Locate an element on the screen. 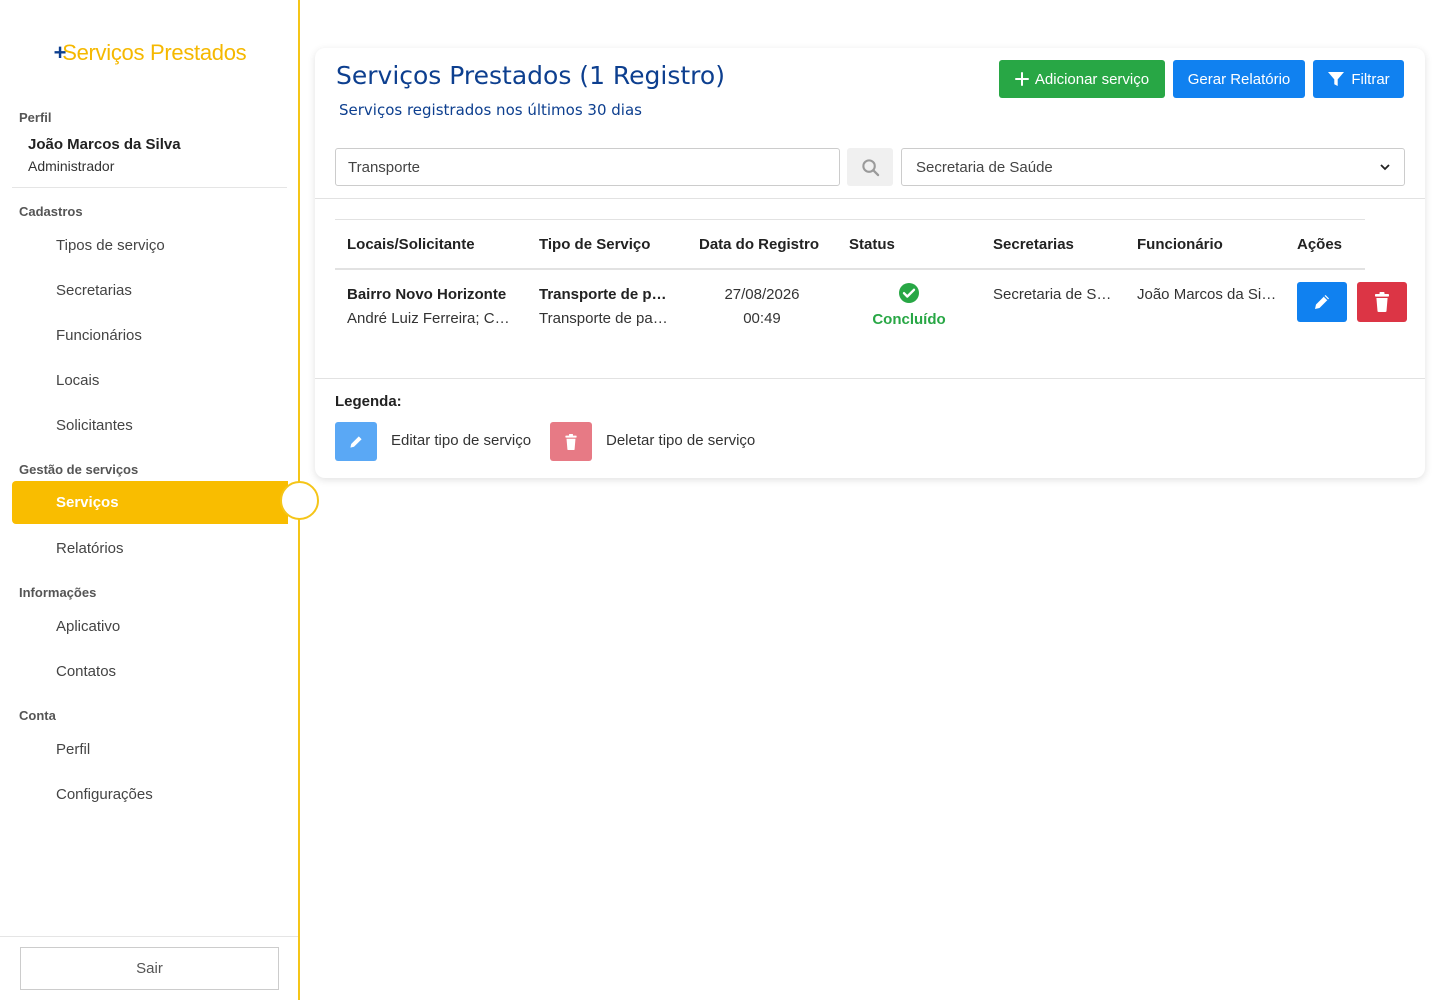  column-header-status: Status is located at coordinates (872, 244).